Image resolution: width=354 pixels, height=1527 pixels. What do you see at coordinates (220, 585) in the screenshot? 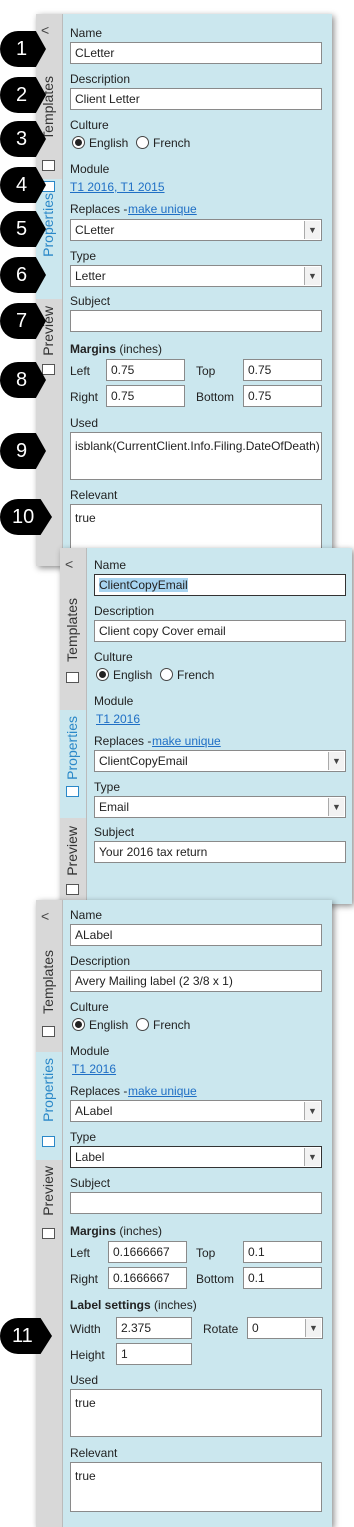
I see `name-input: ClientCopyEmail` at bounding box center [220, 585].